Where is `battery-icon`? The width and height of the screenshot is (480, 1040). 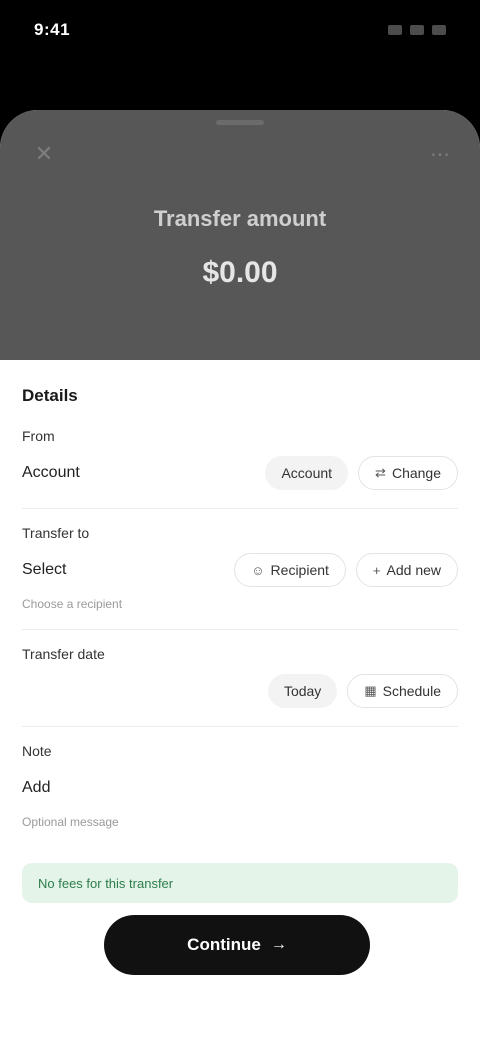
battery-icon is located at coordinates (439, 30).